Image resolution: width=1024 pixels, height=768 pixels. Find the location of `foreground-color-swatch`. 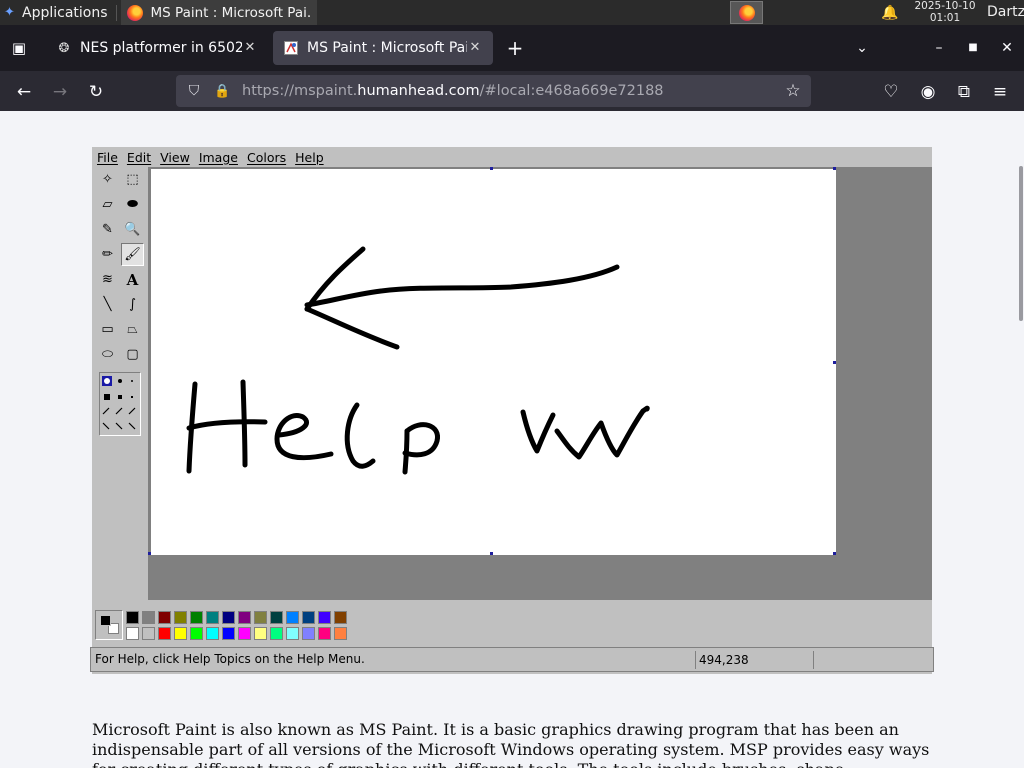

foreground-color-swatch is located at coordinates (105, 620).